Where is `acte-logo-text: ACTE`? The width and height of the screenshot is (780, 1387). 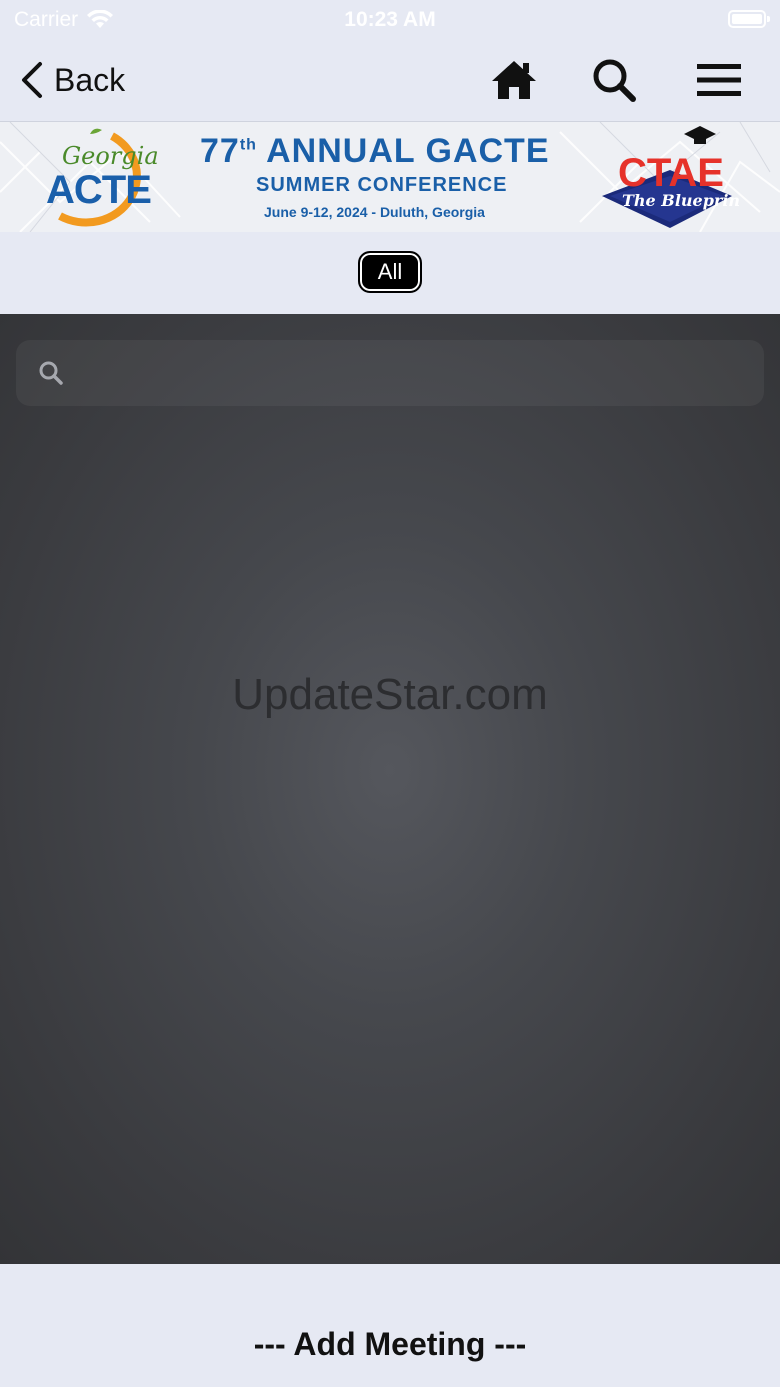
acte-logo-text: ACTE is located at coordinates (99, 190).